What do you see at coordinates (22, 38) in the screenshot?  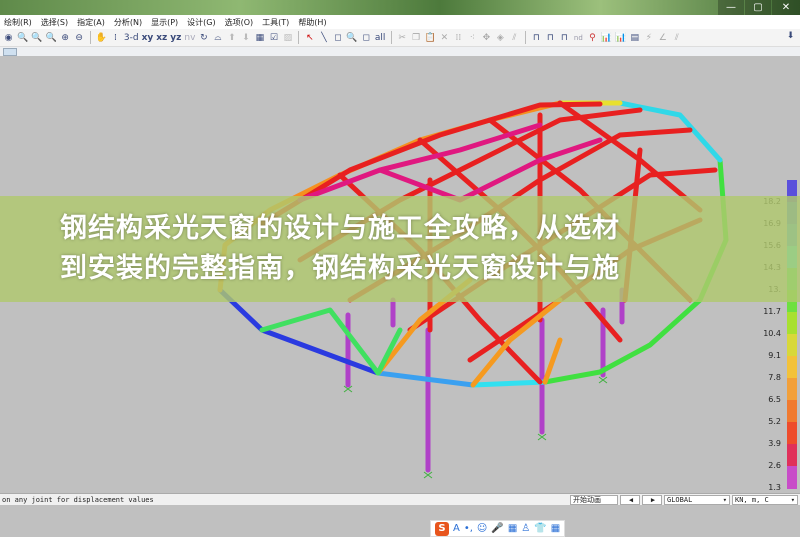 I see `zoom-window-icon: 🔍` at bounding box center [22, 38].